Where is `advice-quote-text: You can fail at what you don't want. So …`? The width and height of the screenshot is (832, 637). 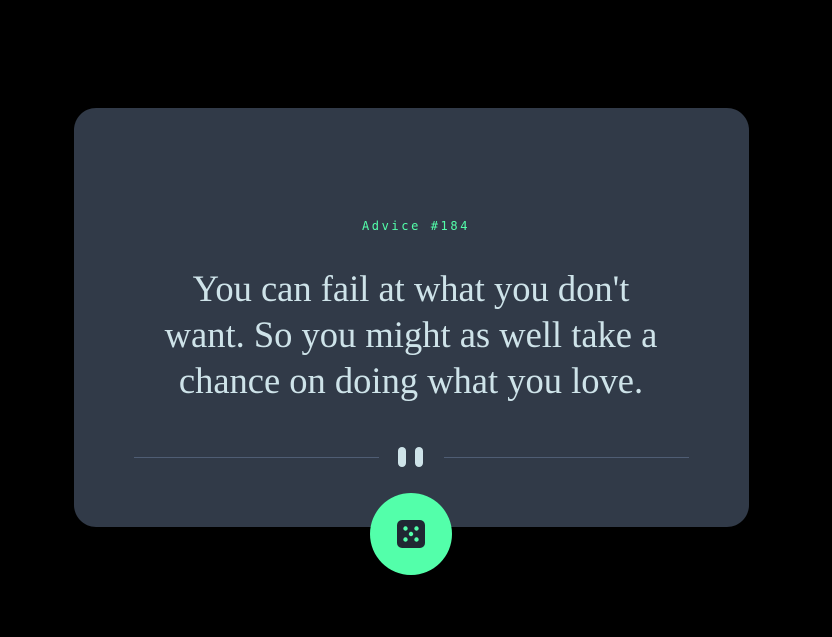 advice-quote-text: You can fail at what you don't want. So … is located at coordinates (411, 334).